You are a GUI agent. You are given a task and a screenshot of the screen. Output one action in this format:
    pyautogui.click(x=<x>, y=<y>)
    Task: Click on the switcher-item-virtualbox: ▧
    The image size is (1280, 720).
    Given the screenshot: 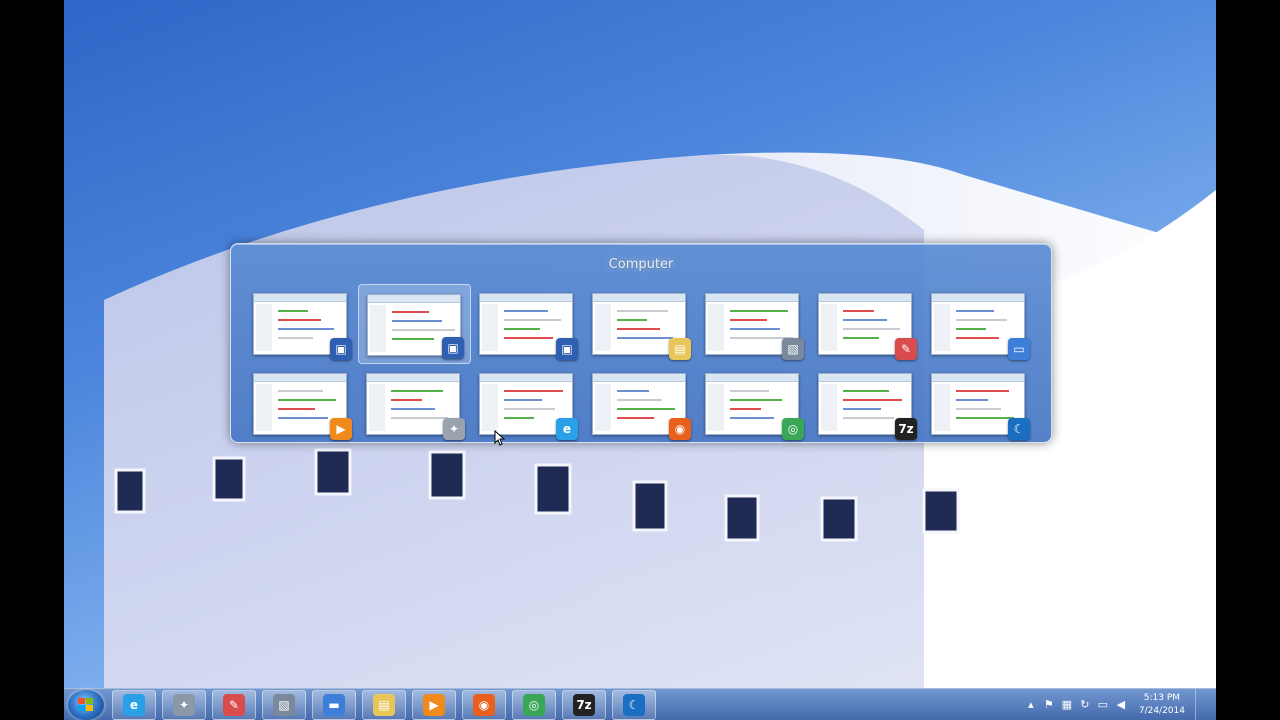 What is the action you would take?
    pyautogui.click(x=753, y=324)
    